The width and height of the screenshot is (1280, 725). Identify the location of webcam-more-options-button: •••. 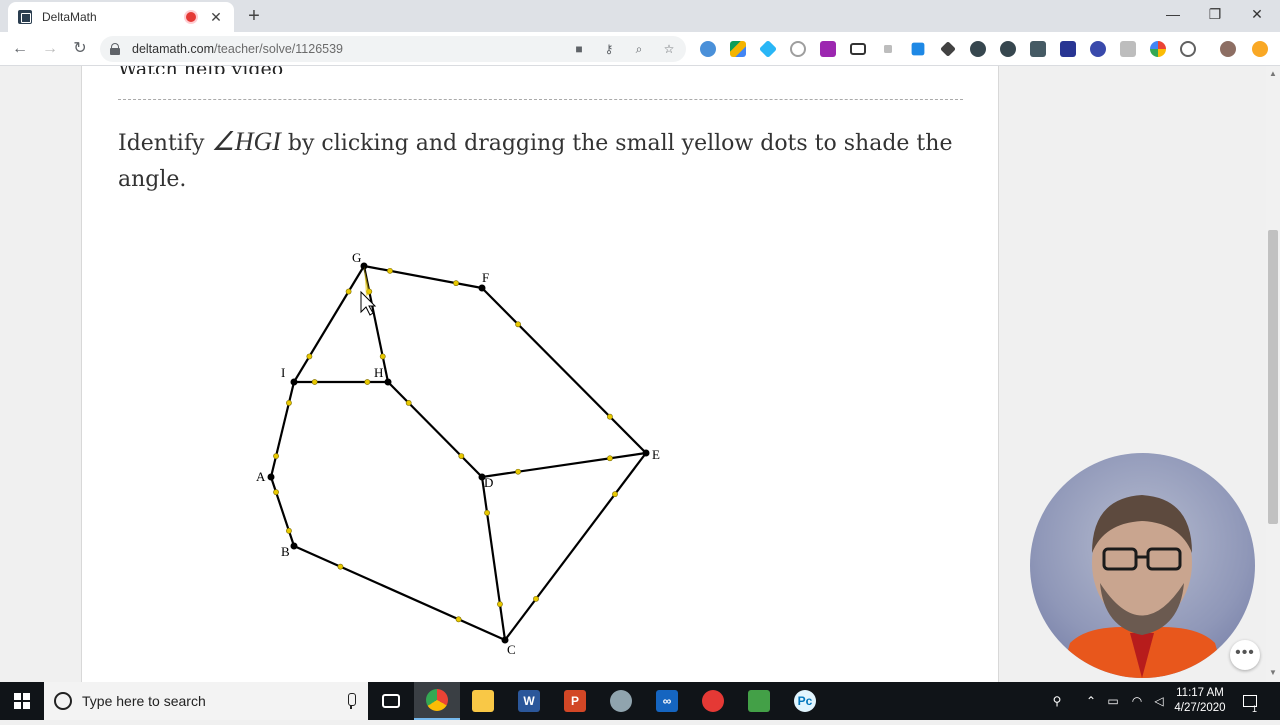
(1245, 655).